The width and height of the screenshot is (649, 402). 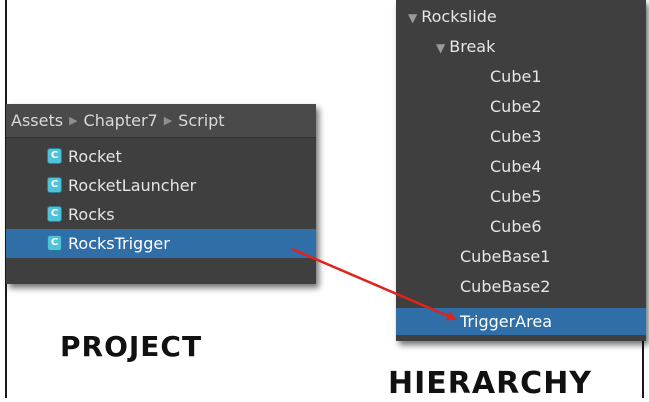 I want to click on breadcrumb-item-chapter7: Chapter7, so click(x=121, y=120).